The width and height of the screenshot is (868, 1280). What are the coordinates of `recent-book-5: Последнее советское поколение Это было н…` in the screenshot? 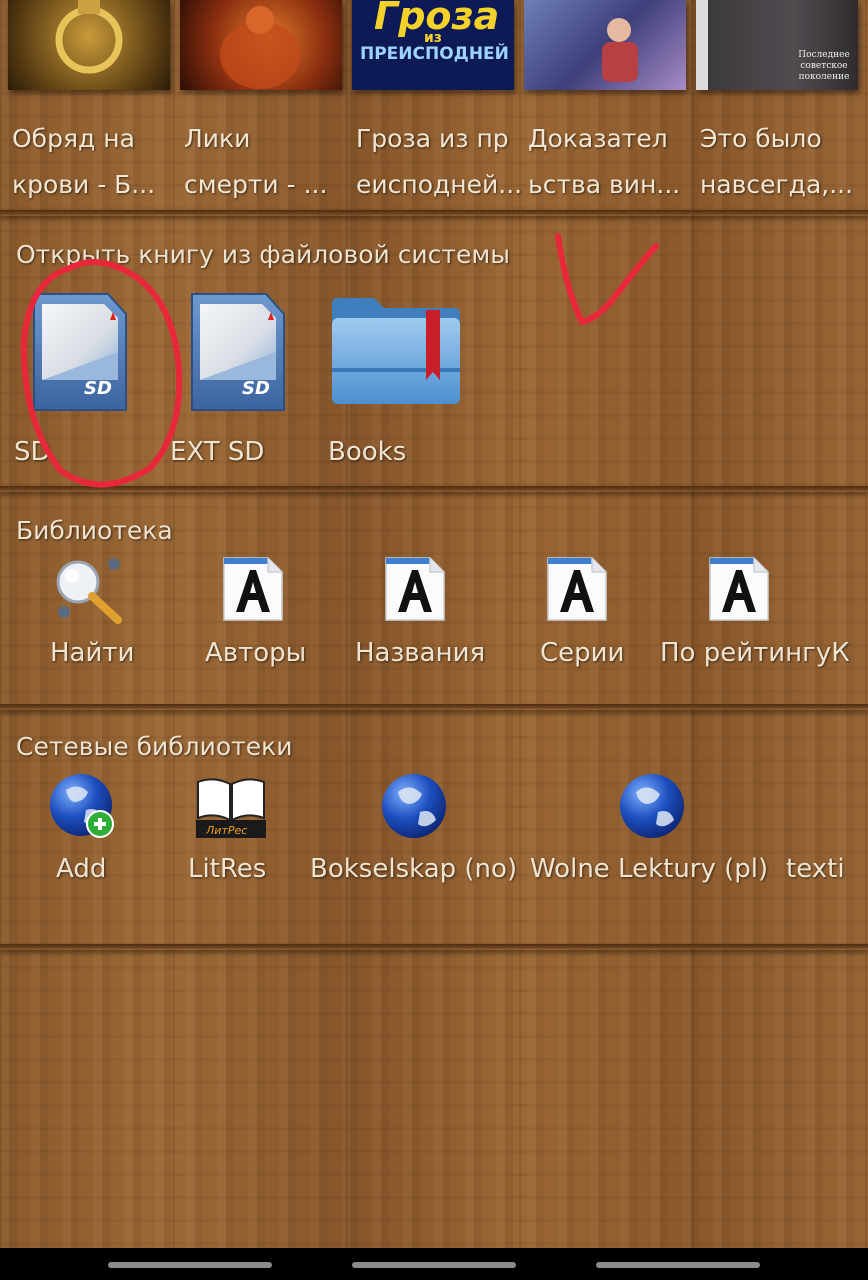 It's located at (773, 102).